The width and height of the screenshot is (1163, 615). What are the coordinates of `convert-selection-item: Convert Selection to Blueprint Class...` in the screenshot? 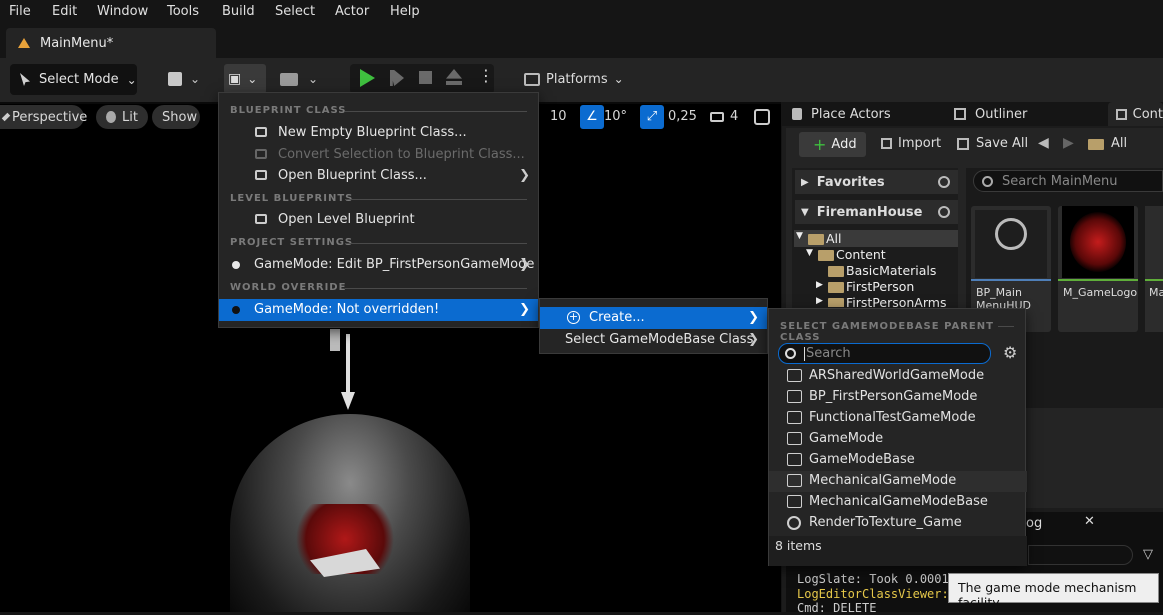 It's located at (378, 155).